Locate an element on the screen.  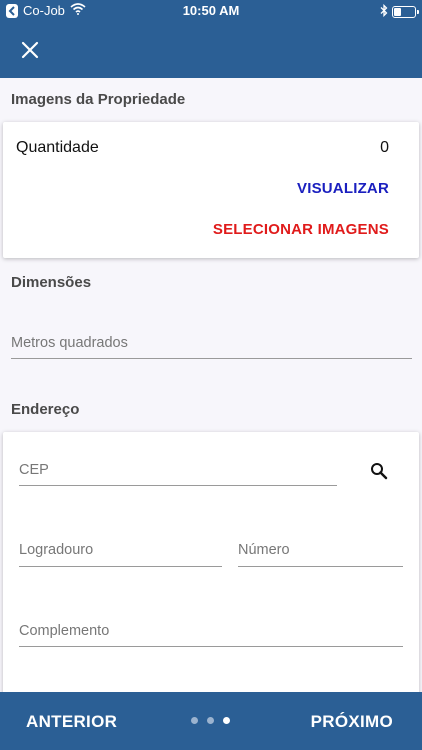
quantity-value: 0 is located at coordinates (384, 147).